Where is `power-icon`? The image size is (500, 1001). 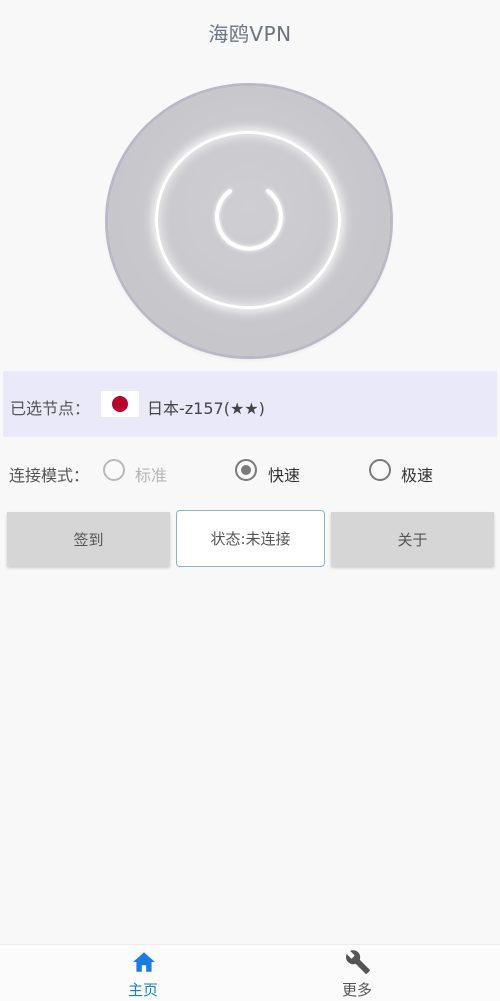
power-icon is located at coordinates (249, 213).